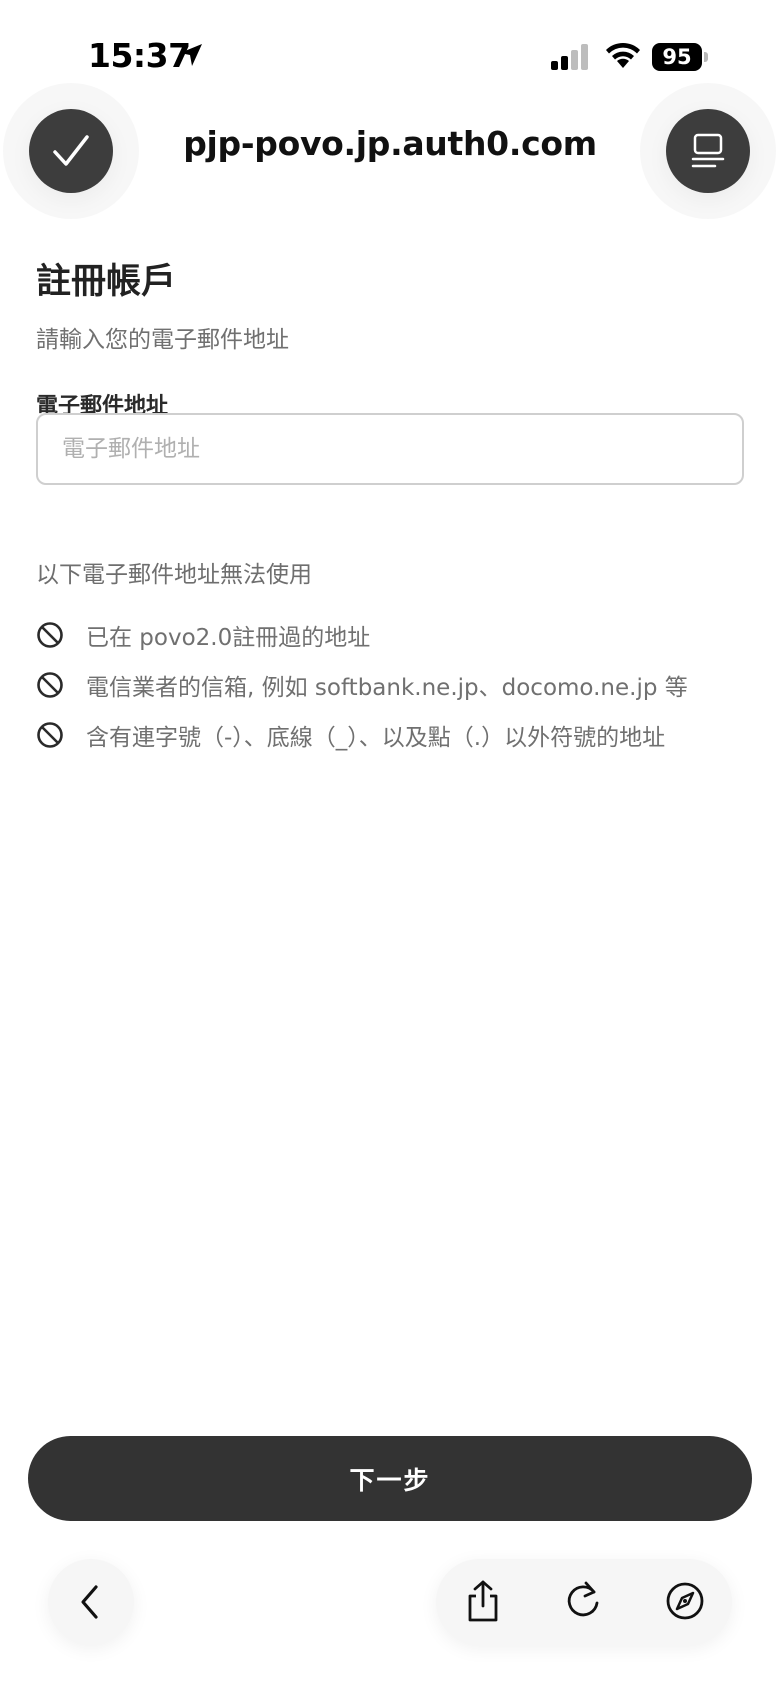  I want to click on restrictions-heading: 以下電子郵件地址無法使用, so click(174, 575).